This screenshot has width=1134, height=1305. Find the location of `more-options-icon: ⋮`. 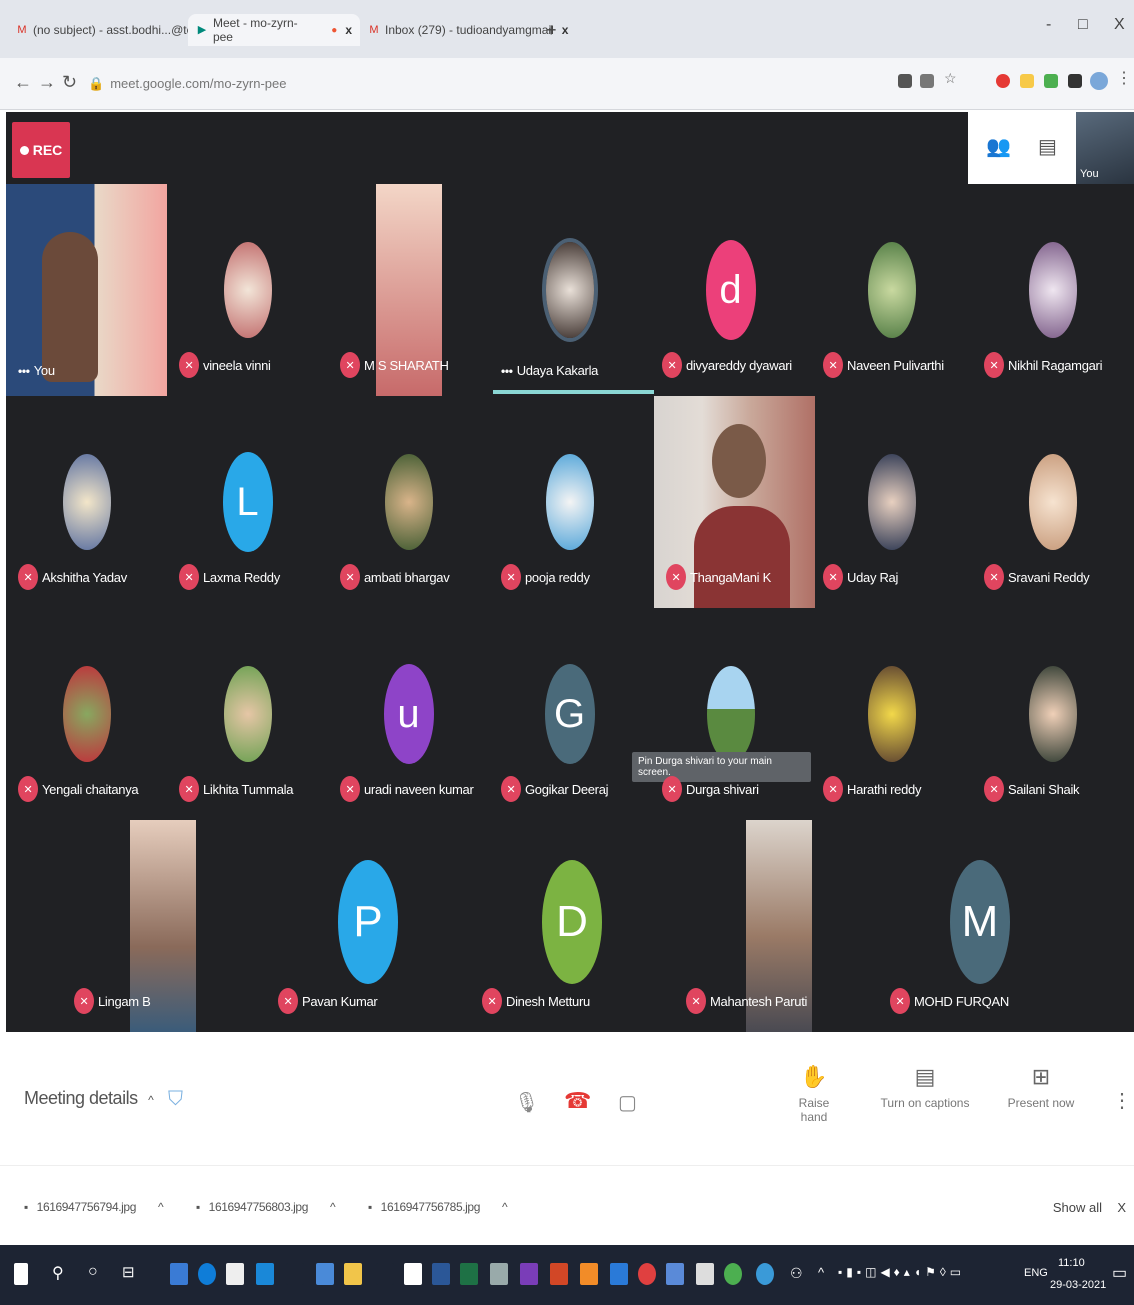

more-options-icon: ⋮ is located at coordinates (1122, 1100).